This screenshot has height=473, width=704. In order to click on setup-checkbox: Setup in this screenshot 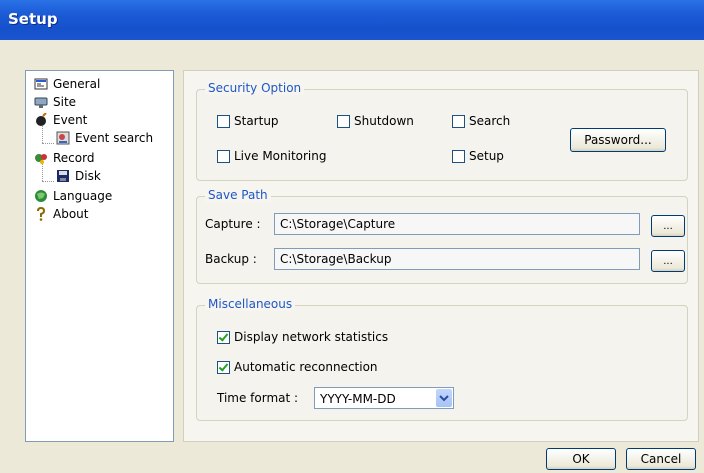, I will do `click(478, 156)`.